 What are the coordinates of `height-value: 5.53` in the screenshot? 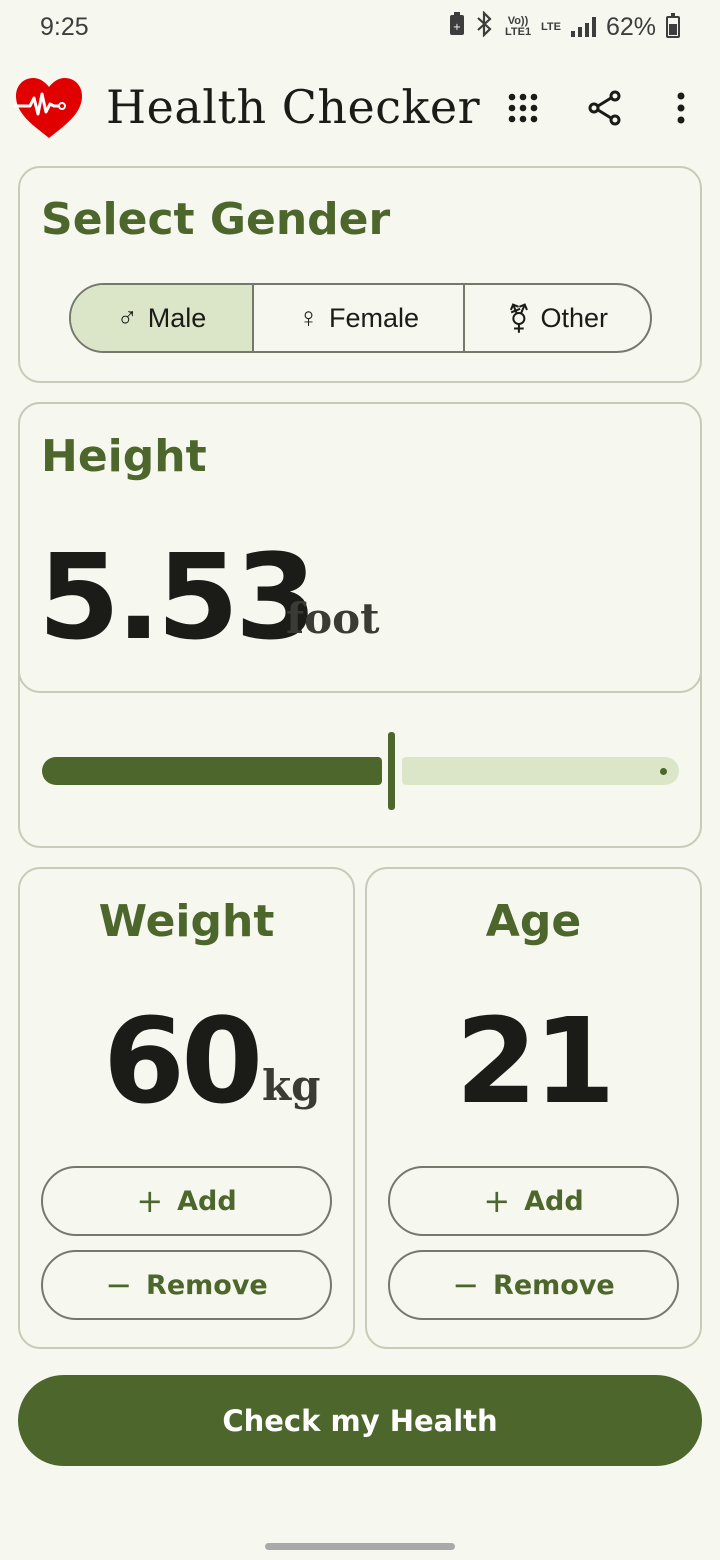 It's located at (177, 597).